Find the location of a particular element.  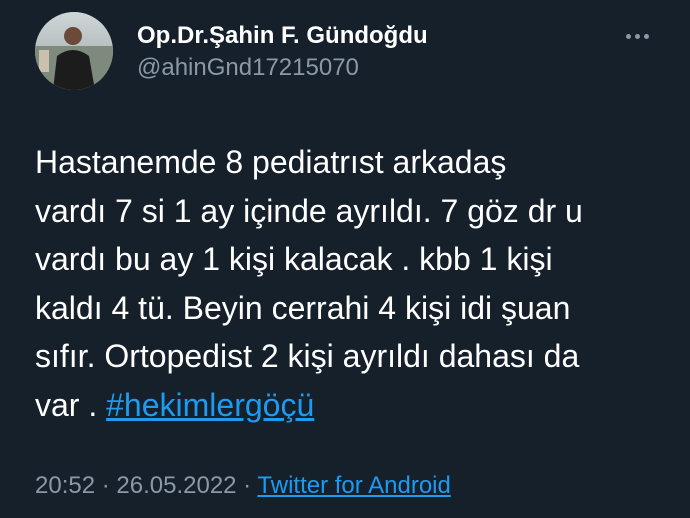

hashtag-link: #hekimlergöçü is located at coordinates (210, 405).